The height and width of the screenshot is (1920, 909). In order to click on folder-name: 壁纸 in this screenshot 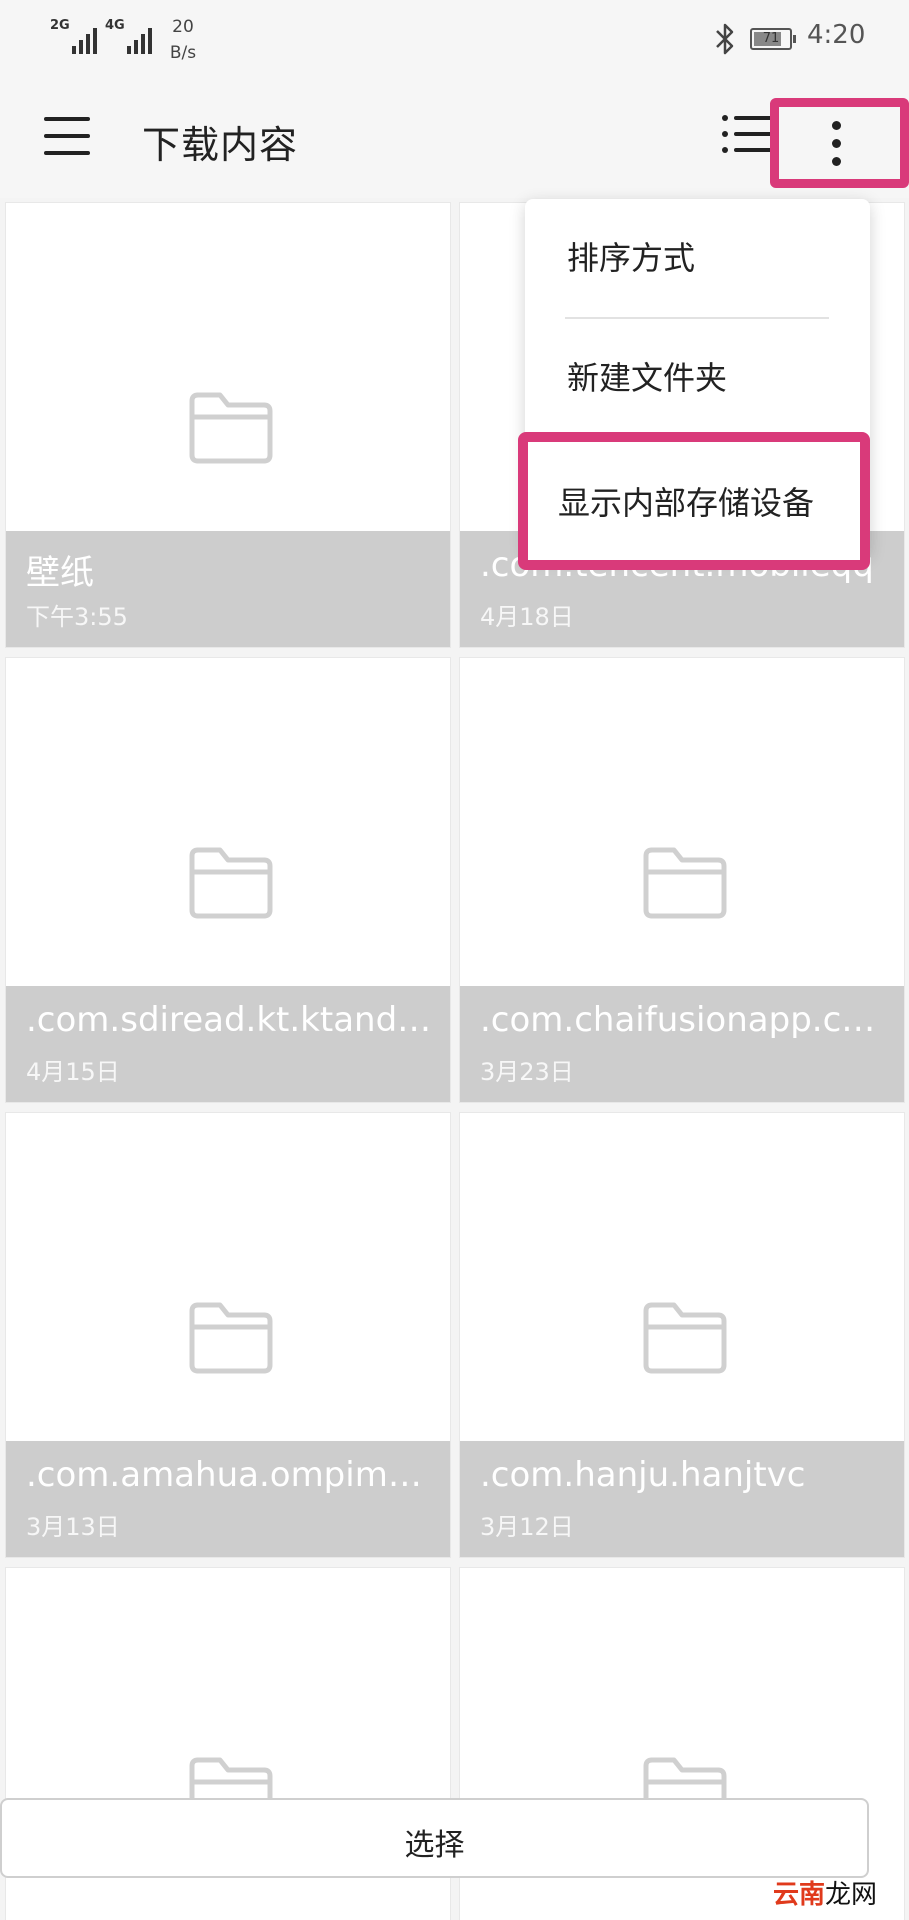, I will do `click(60, 573)`.